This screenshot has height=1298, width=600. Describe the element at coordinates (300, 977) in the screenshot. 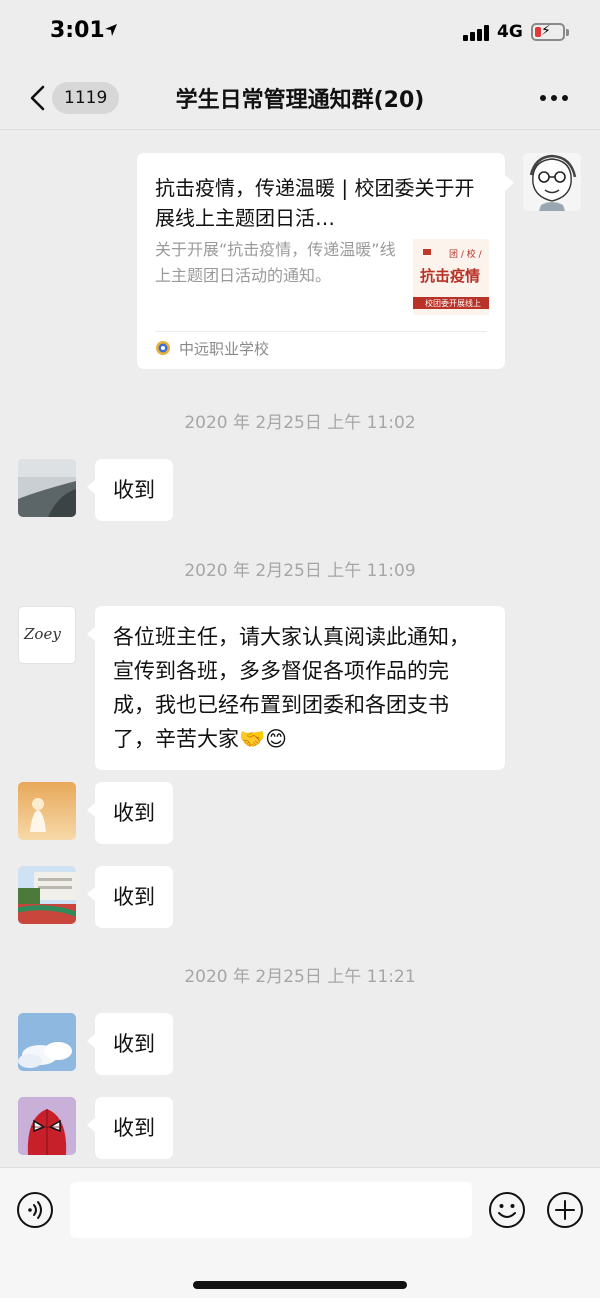

I see `timestamp: 2020 年 2月25日 上午 11:21` at that location.